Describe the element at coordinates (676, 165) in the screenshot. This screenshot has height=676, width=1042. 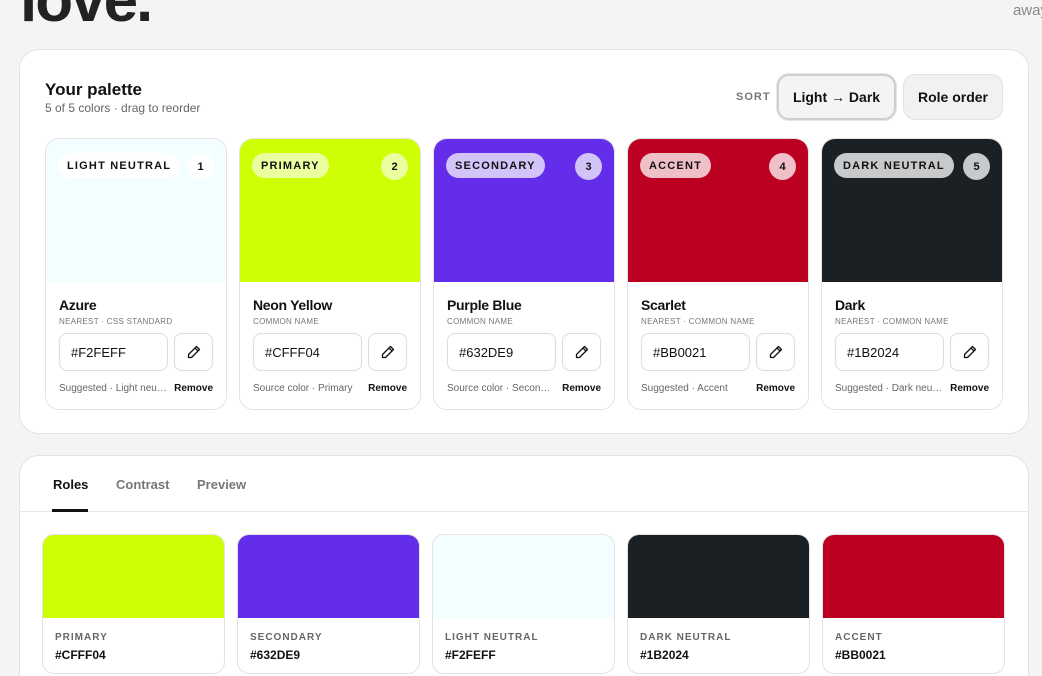
I see `role-pill: ACCENT` at that location.